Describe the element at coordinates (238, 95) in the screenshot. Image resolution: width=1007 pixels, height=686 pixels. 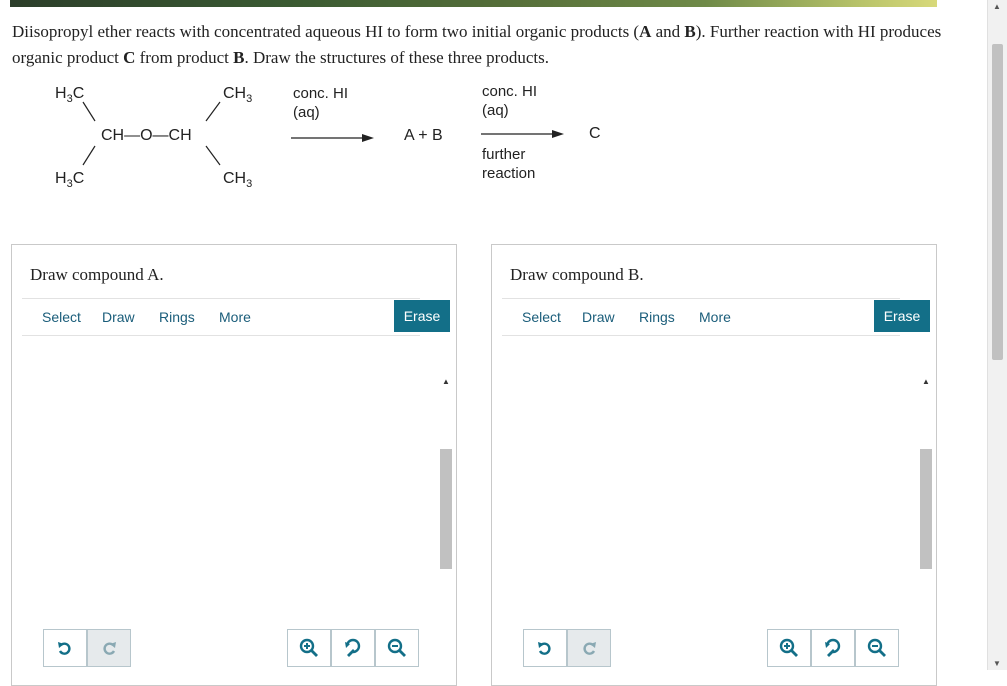
I see `methyl-top-right: CH3` at that location.